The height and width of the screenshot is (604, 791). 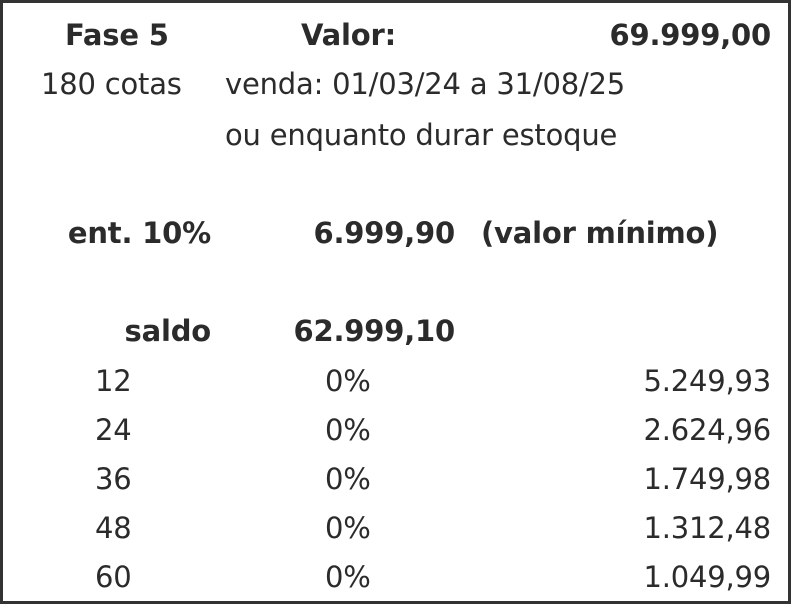 What do you see at coordinates (690, 35) in the screenshot?
I see `total-value: 69.999,00` at bounding box center [690, 35].